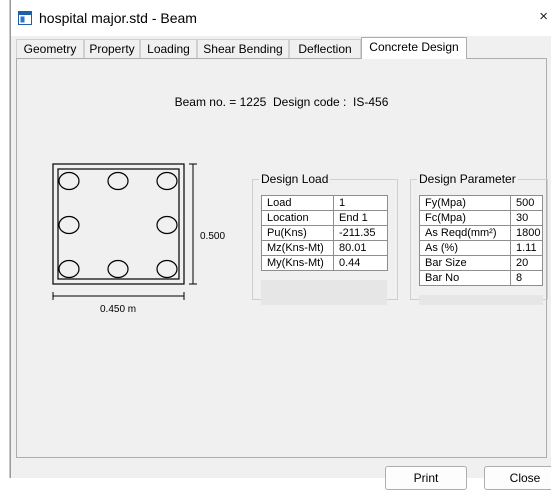 Image resolution: width=551 pixels, height=490 pixels. Describe the element at coordinates (465, 203) in the screenshot. I see `fy-label: Fy(Mpa)` at that location.